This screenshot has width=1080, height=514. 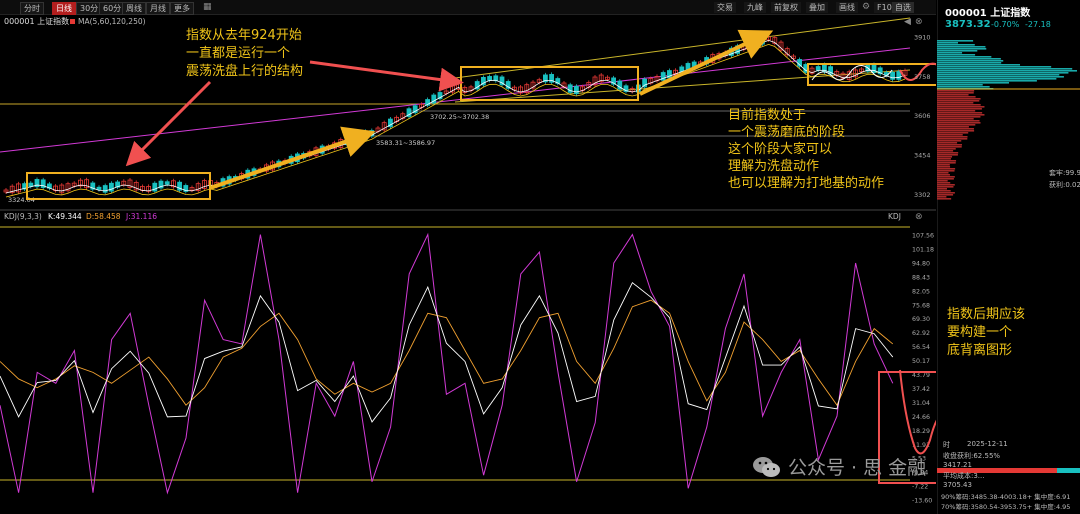 What do you see at coordinates (921, 417) in the screenshot?
I see `kdj-tick-13: 24.66` at bounding box center [921, 417].